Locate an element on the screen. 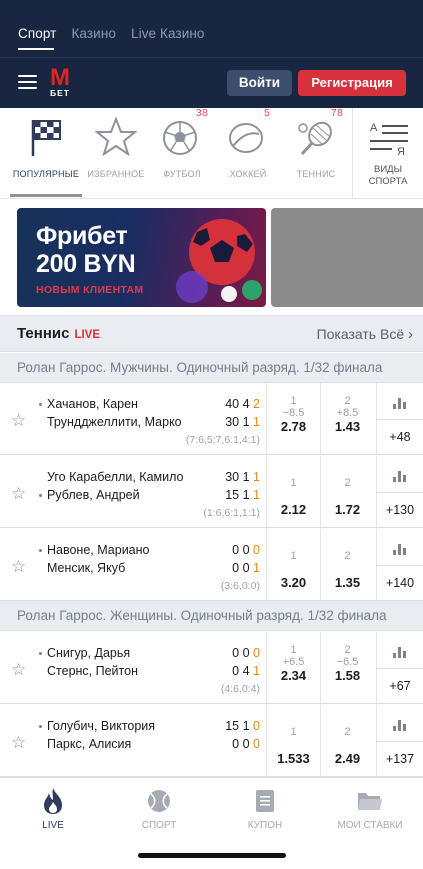 Image resolution: width=423 pixels, height=869 pixels. stats-cell: +140 is located at coordinates (399, 564).